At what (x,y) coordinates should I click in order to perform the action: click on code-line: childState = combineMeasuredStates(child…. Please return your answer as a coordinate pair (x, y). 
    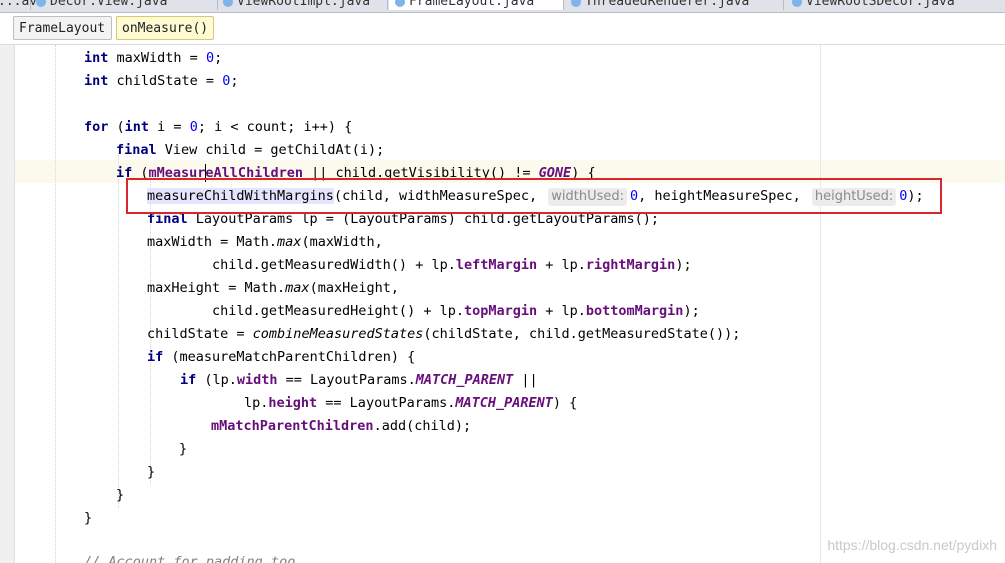
    Looking at the image, I should click on (444, 334).